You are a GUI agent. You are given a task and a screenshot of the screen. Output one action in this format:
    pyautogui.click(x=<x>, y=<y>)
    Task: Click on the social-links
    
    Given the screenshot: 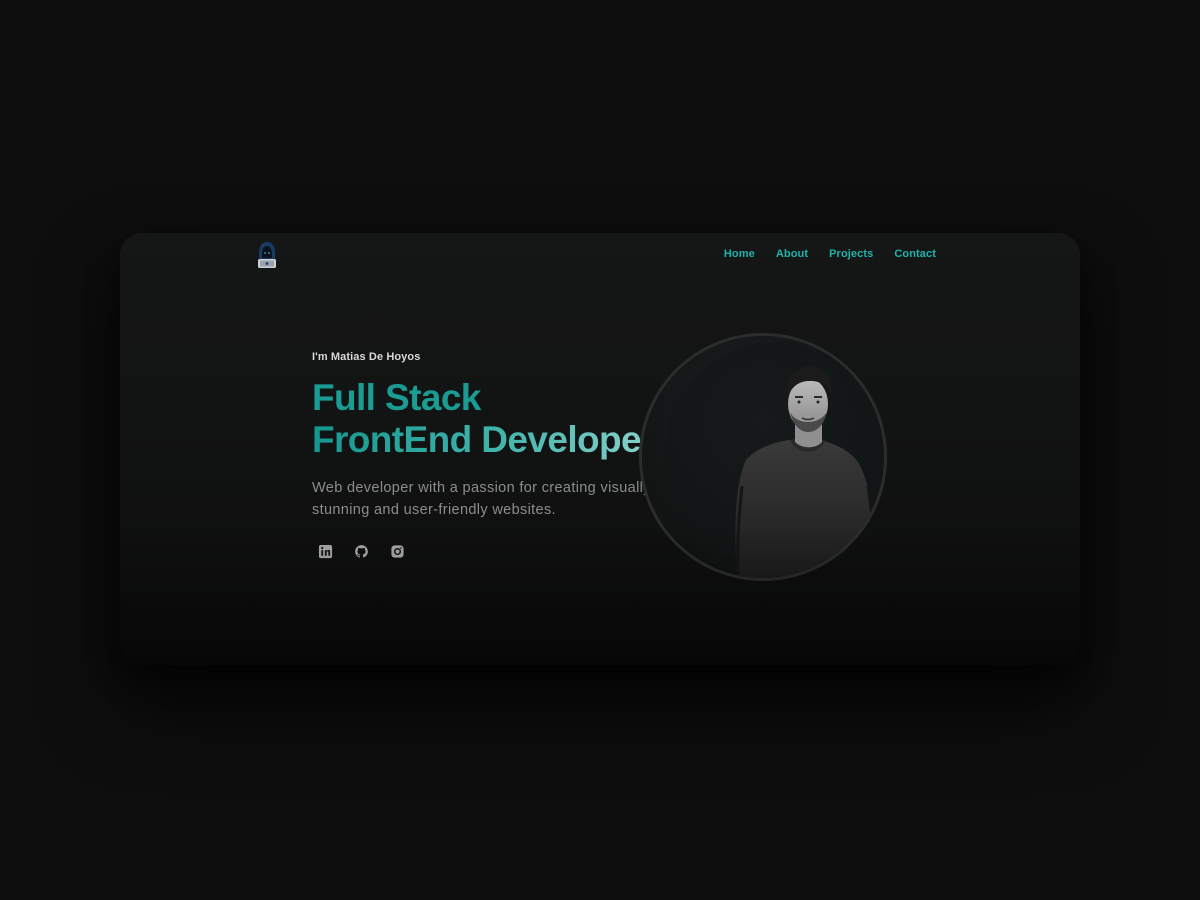 What is the action you would take?
    pyautogui.click(x=362, y=552)
    